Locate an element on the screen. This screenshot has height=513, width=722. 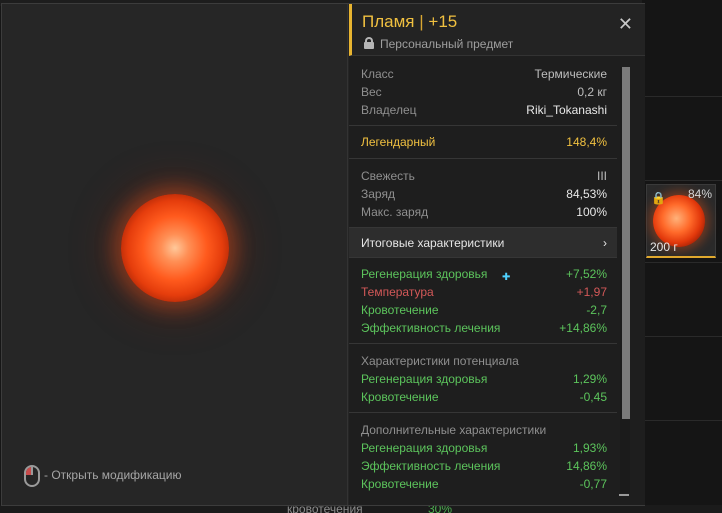
potential-row: Регенерация здоровья 1,29% is located at coordinates (484, 379).